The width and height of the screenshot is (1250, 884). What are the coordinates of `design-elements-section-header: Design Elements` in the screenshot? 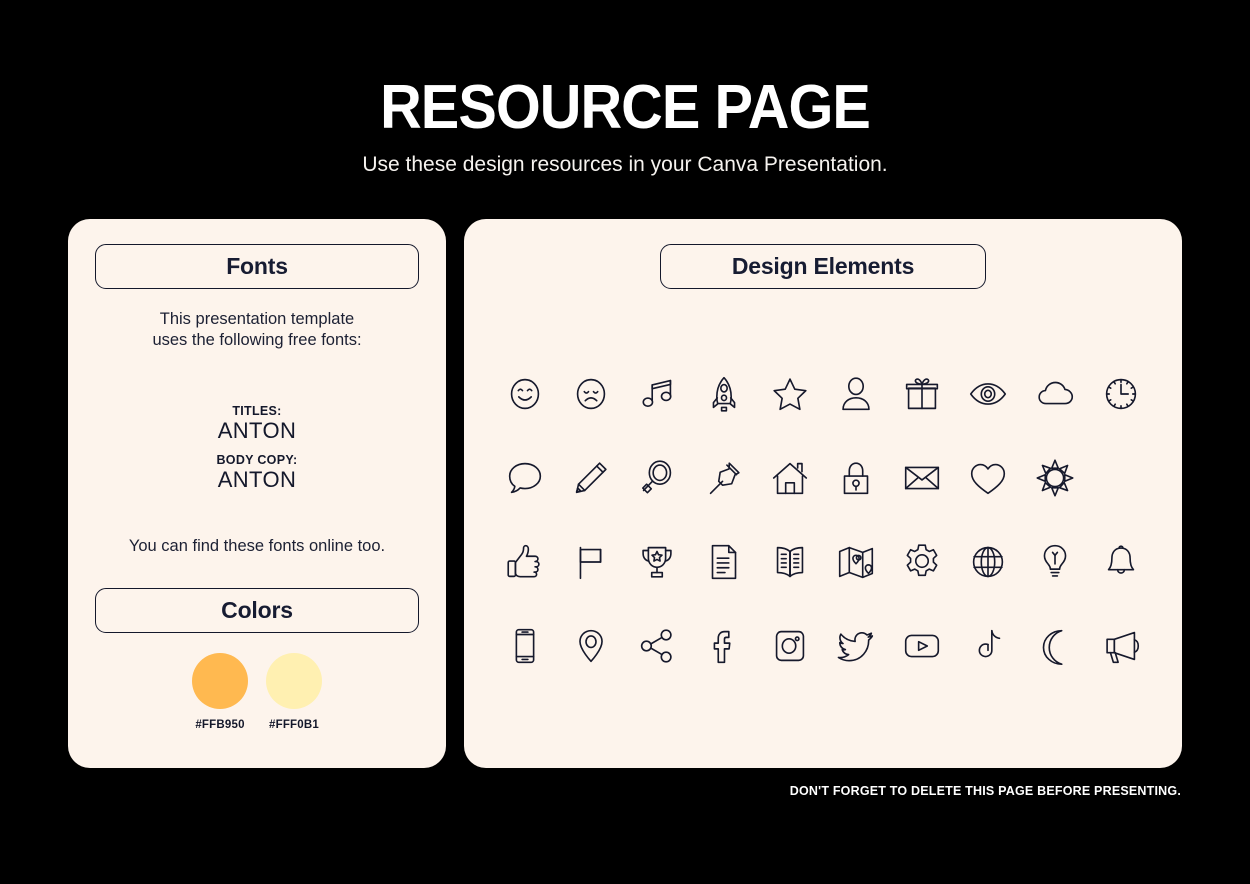 It's located at (823, 266).